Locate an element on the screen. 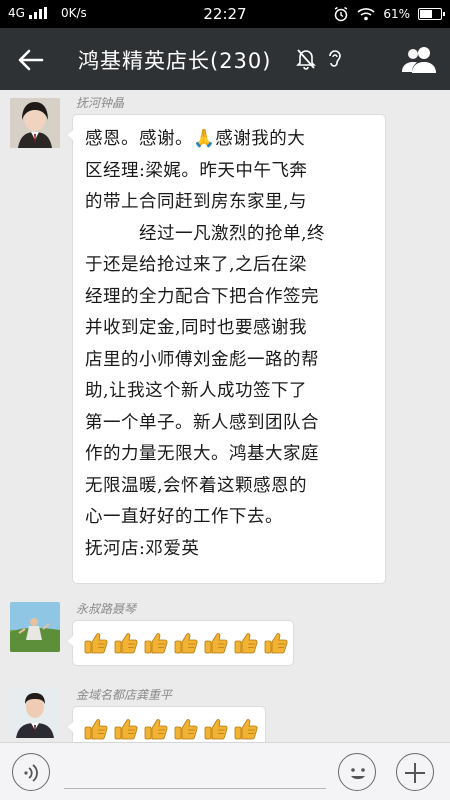 This screenshot has width=450, height=800. status-bar: 4G 0K/s 22:27 61% is located at coordinates (225, 14).